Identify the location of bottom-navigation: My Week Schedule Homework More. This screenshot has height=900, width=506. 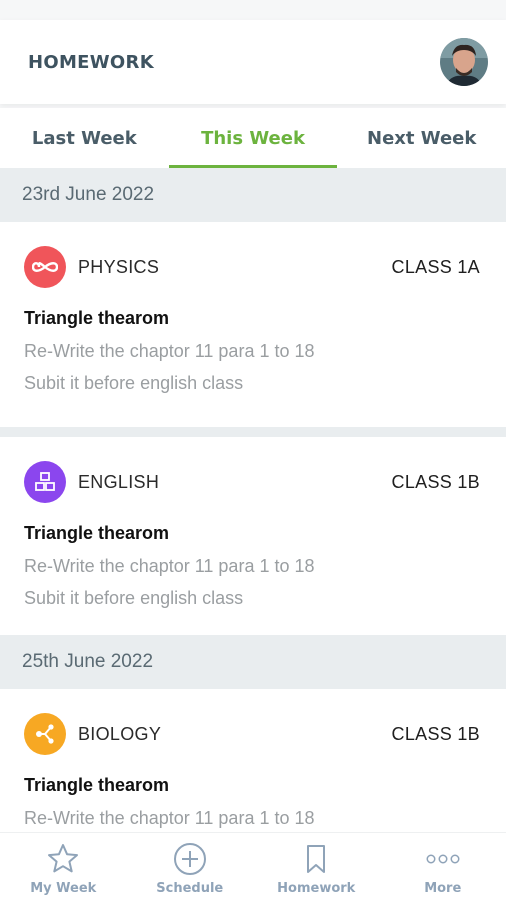
(253, 866).